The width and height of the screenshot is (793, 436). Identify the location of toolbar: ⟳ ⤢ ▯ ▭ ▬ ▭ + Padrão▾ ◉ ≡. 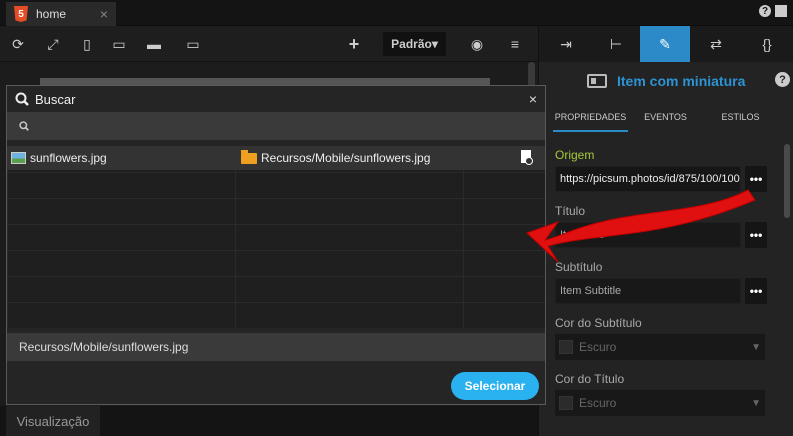
(269, 44).